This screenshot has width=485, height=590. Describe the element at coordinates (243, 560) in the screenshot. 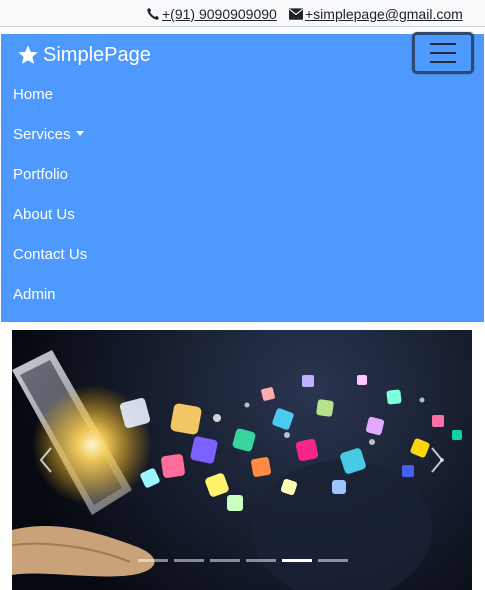

I see `carousel-indicators` at that location.